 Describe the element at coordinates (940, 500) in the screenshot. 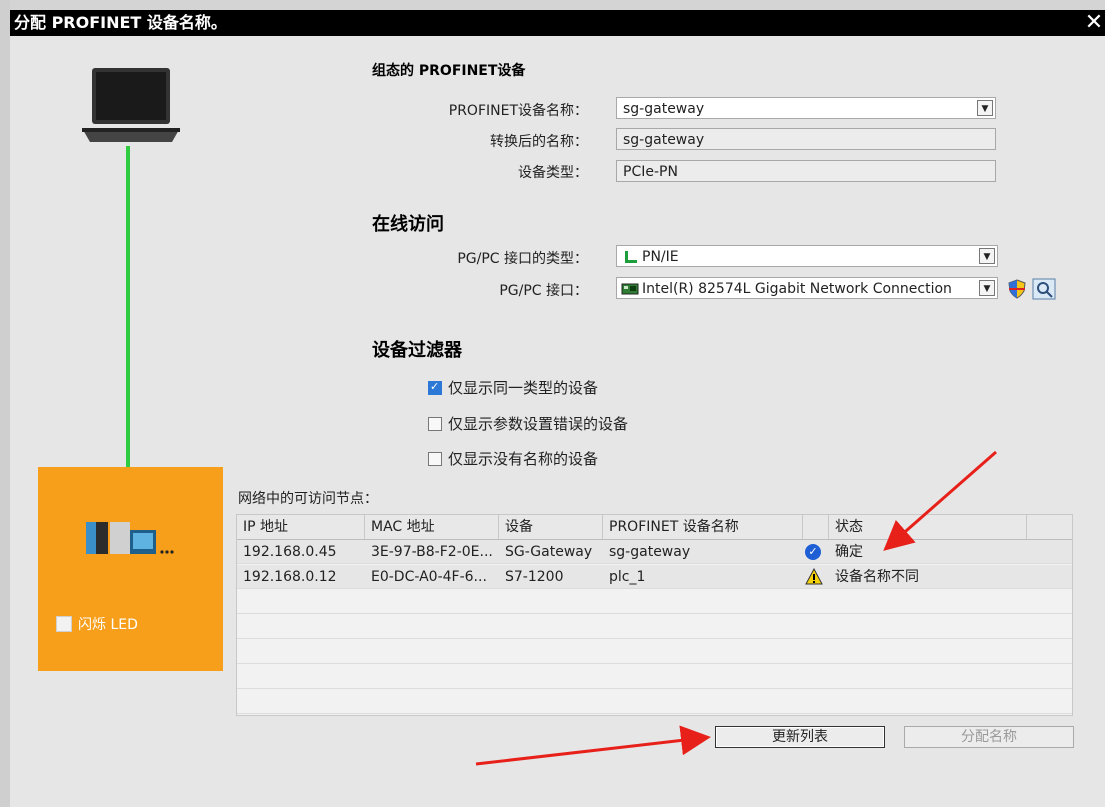

I see `arrow-to-status` at that location.